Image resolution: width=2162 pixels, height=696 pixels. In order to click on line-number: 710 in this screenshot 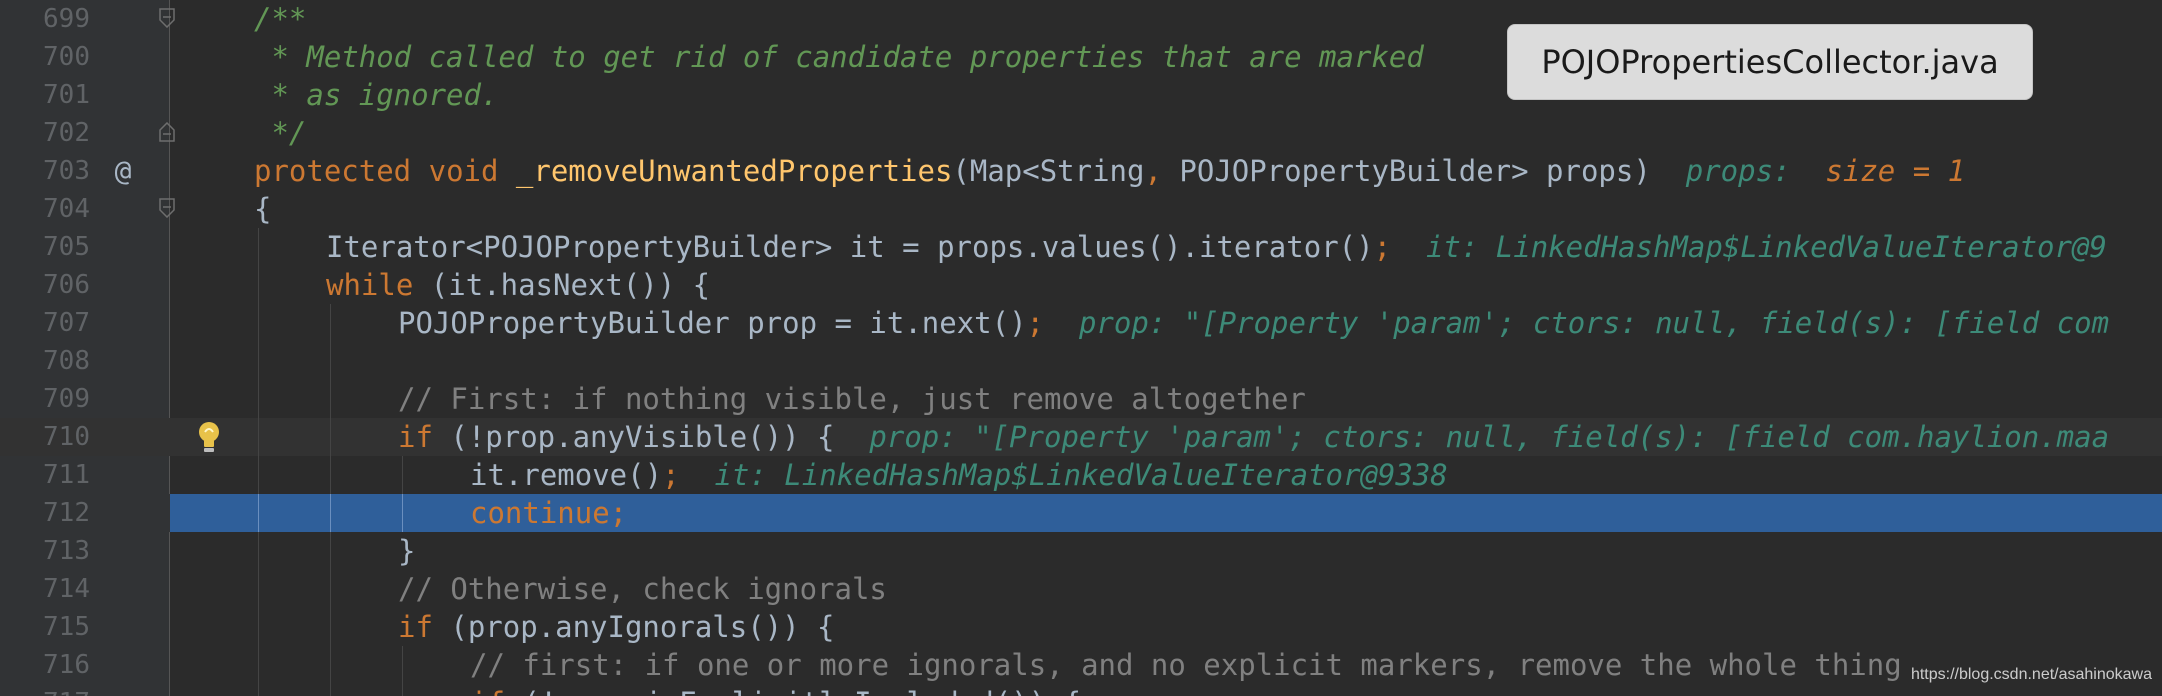, I will do `click(66, 437)`.